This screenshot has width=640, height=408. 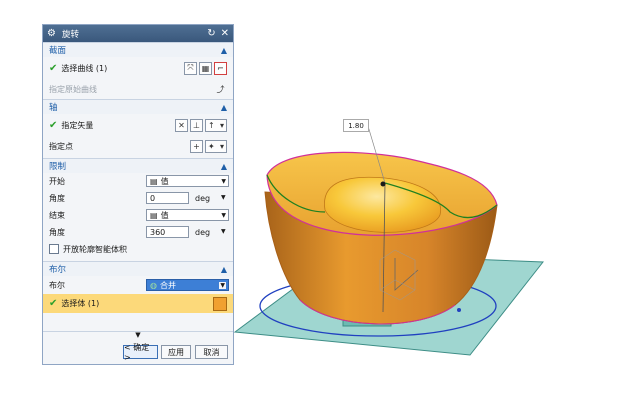 I want to click on start-unit: deg, so click(x=203, y=198).